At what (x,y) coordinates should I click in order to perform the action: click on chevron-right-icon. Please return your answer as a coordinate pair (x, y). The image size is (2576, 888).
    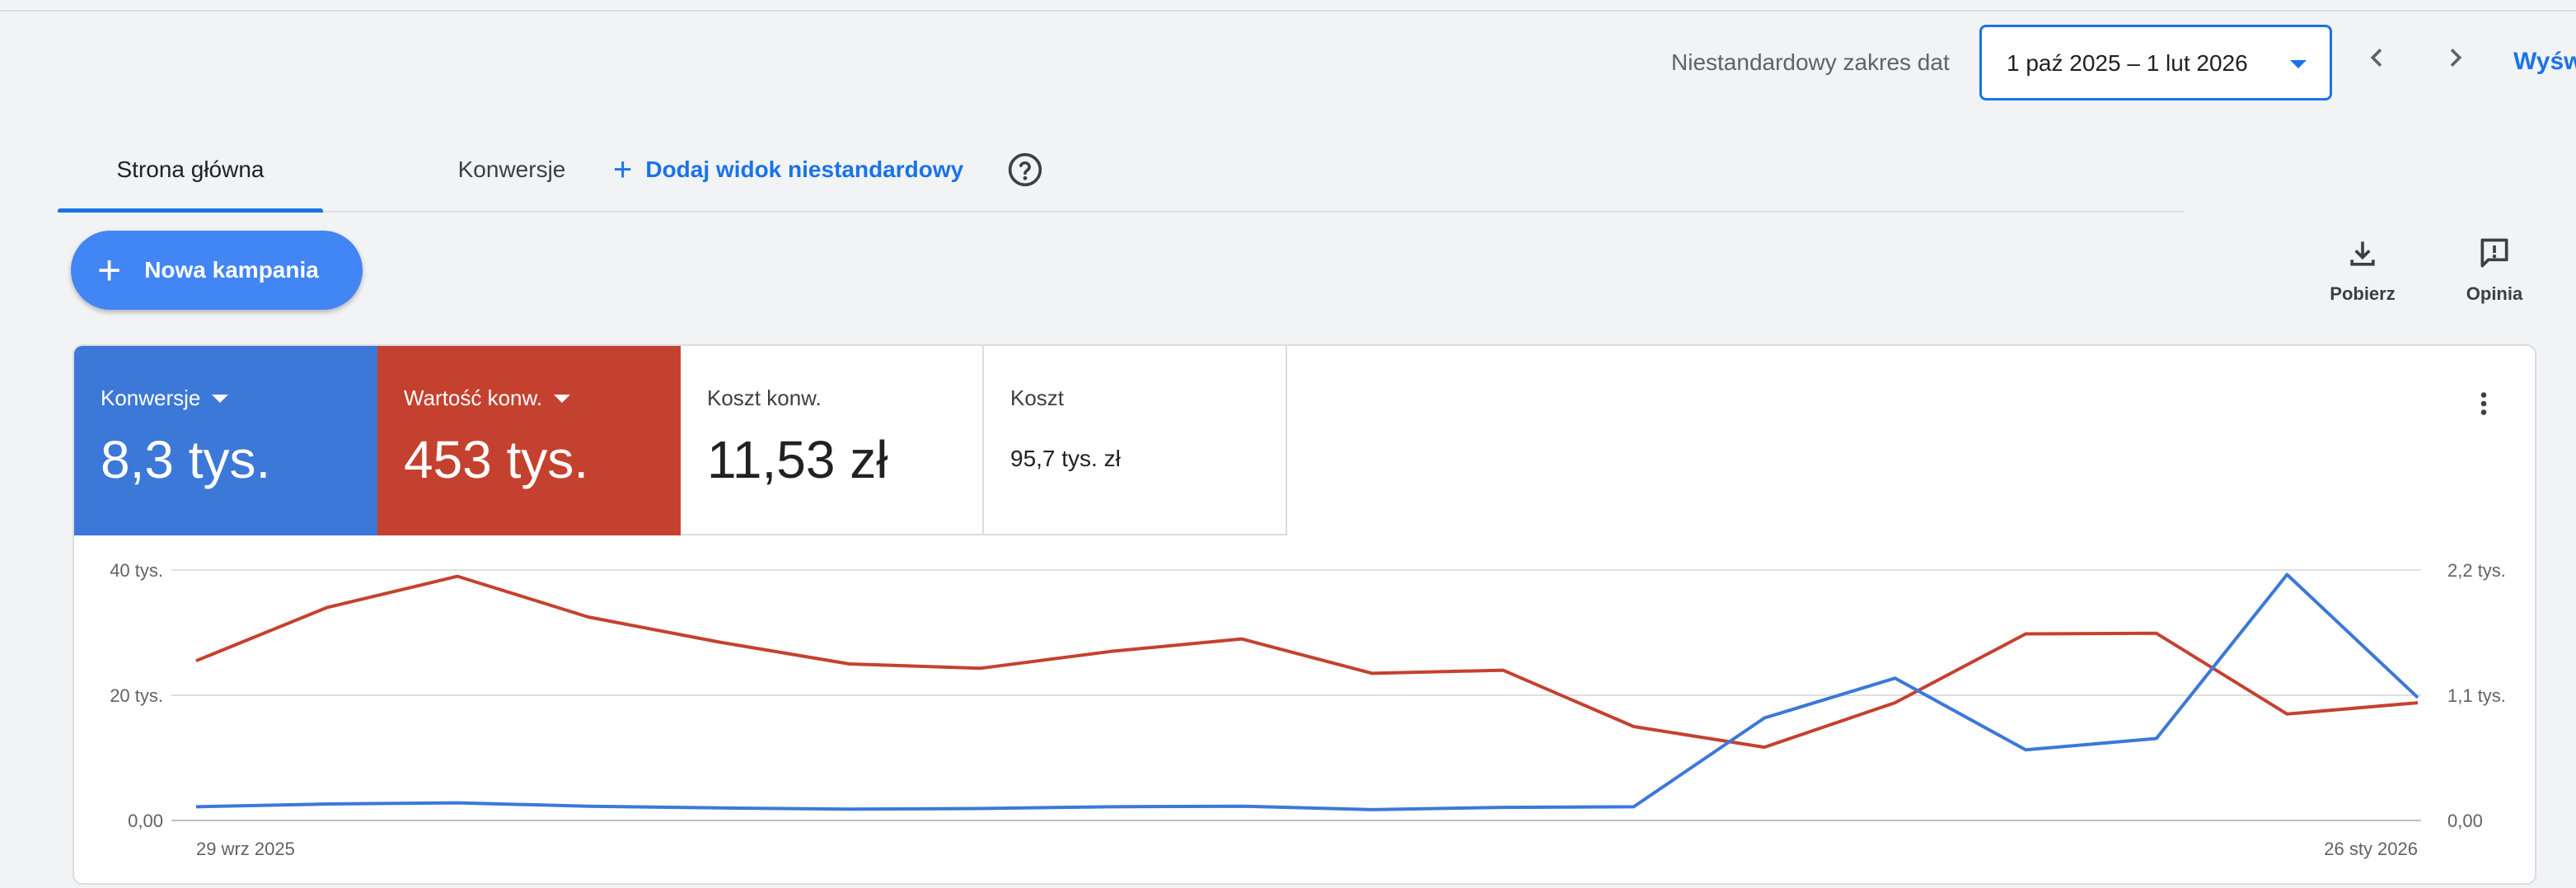
    Looking at the image, I should click on (2456, 58).